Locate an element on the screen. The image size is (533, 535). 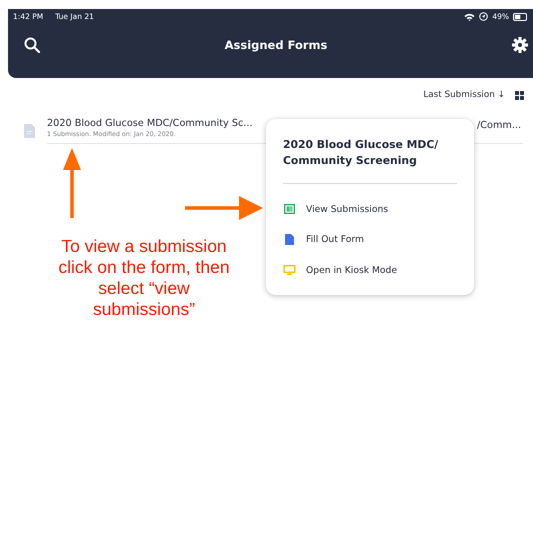
monitor-icon is located at coordinates (289, 270).